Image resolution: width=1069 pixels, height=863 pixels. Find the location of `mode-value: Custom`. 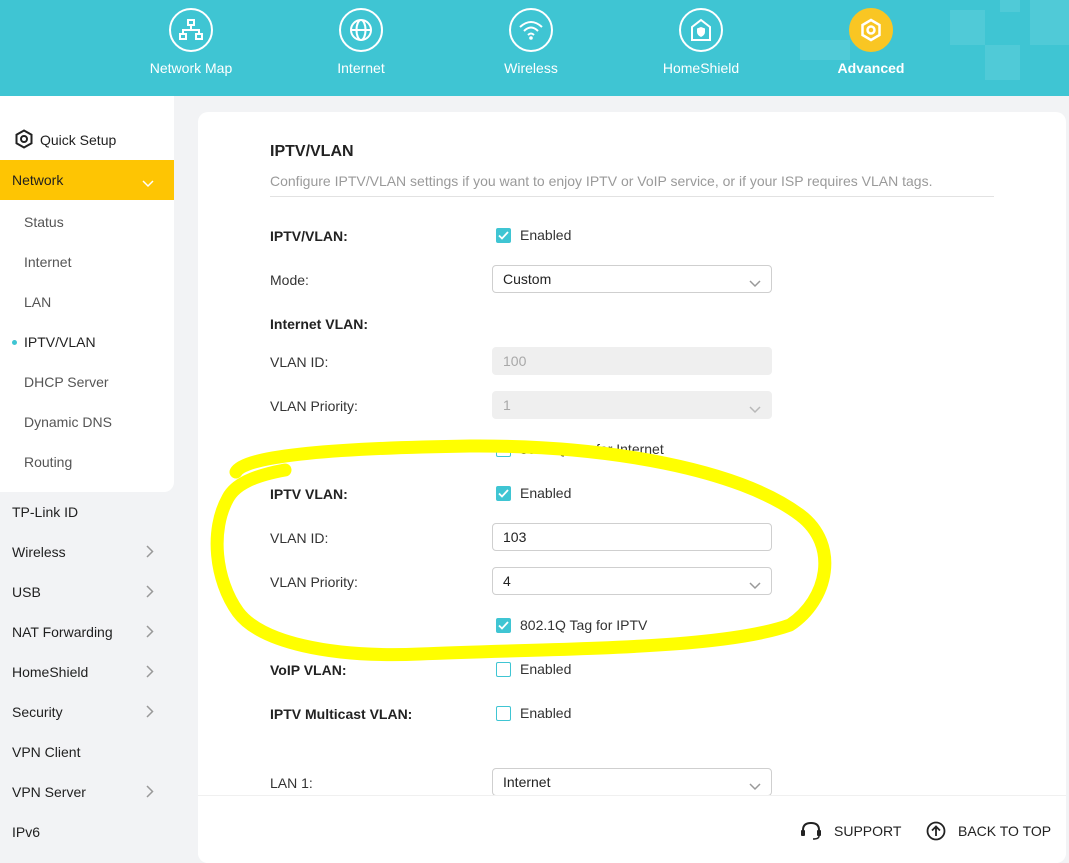

mode-value: Custom is located at coordinates (527, 279).